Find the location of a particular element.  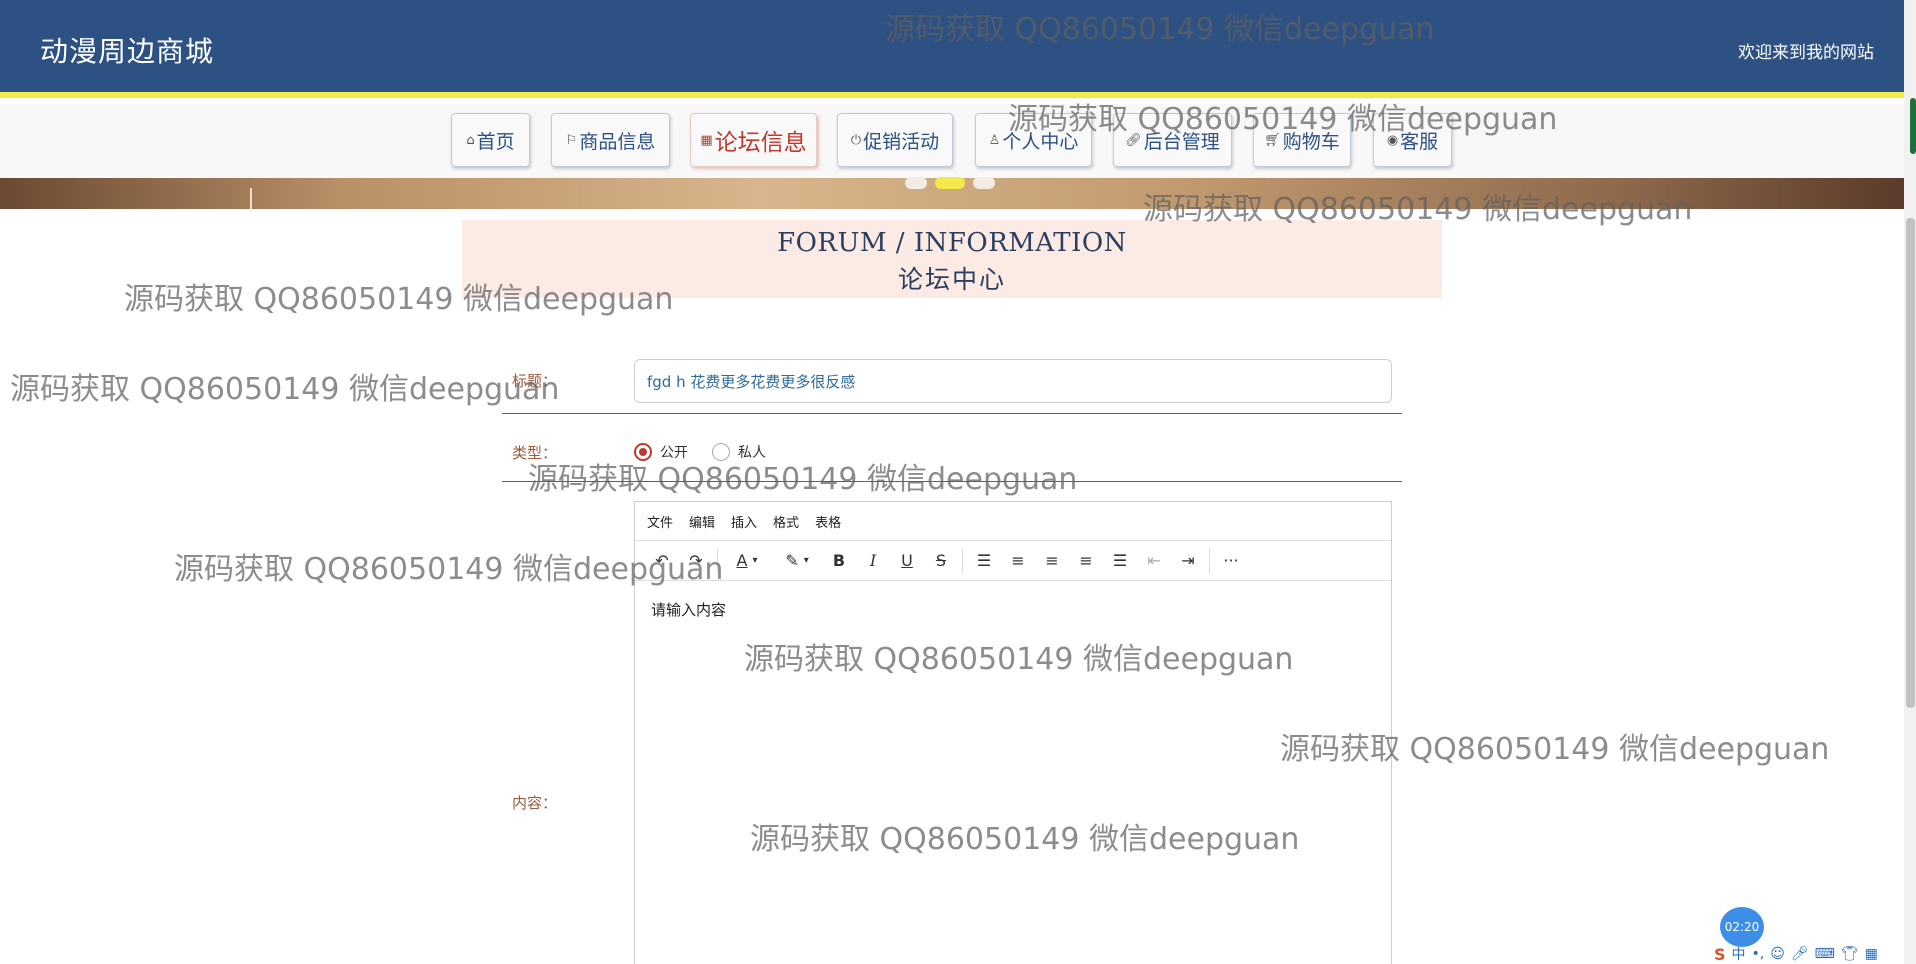

editor-toolbar: ↶ ↷ A ▾ ✎ ▾ B I U S ☰ ≡ ≡ ≡ ☰ ⇤ ⇥ ··· is located at coordinates (1013, 561).